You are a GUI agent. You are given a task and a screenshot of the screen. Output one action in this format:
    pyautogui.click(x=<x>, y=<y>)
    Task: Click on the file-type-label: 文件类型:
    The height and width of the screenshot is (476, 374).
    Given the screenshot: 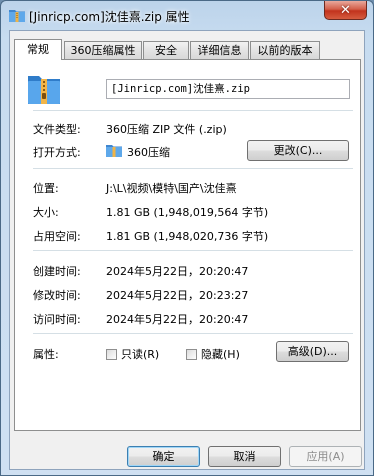 What is the action you would take?
    pyautogui.click(x=57, y=129)
    